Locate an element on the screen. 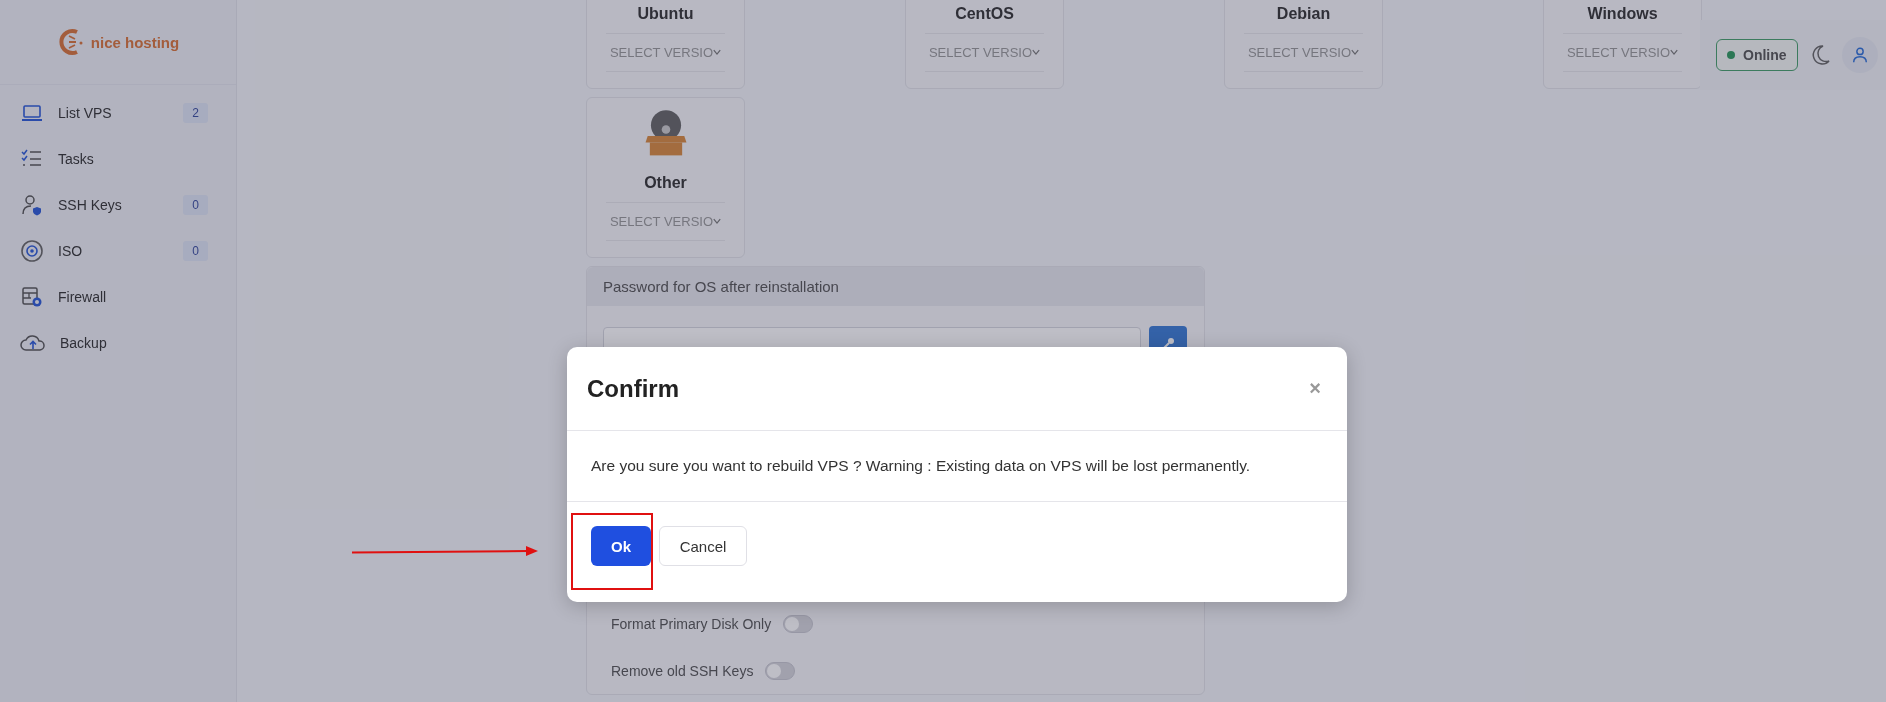 The width and height of the screenshot is (1886, 702). status-badge: Online is located at coordinates (1757, 55).